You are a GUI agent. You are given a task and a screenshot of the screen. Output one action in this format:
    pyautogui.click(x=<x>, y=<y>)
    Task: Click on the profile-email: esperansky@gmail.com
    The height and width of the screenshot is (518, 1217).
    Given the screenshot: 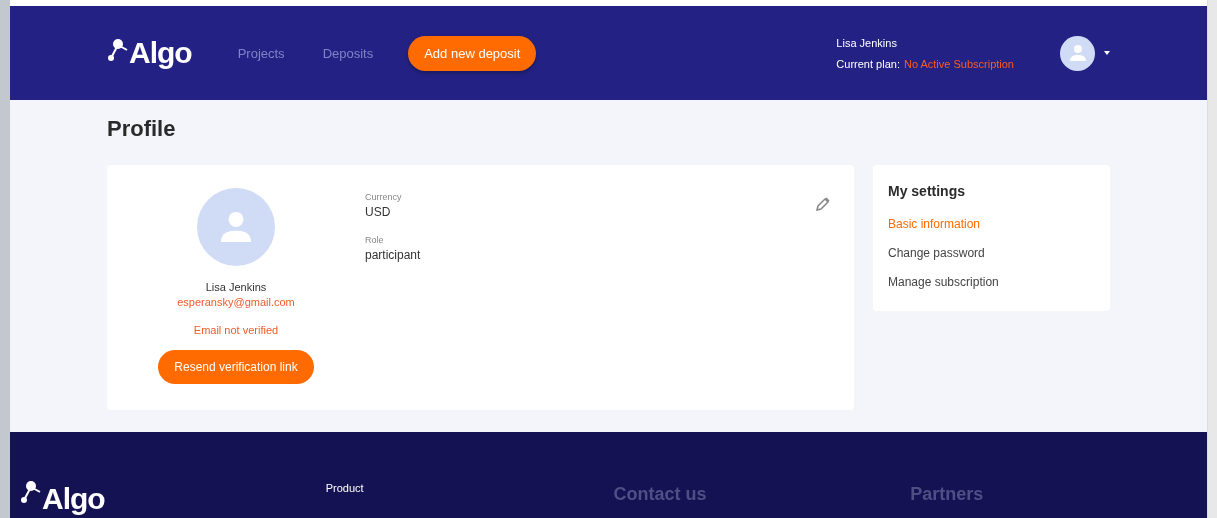 What is the action you would take?
    pyautogui.click(x=236, y=302)
    